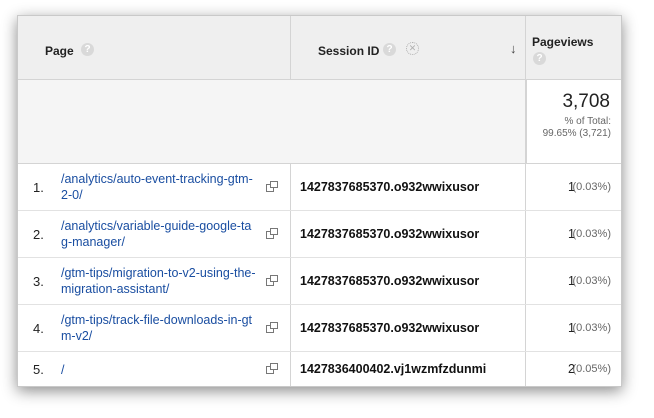 The width and height of the screenshot is (654, 418). I want to click on session-id-column-header: Session ID ? ✕ ↓, so click(408, 47).